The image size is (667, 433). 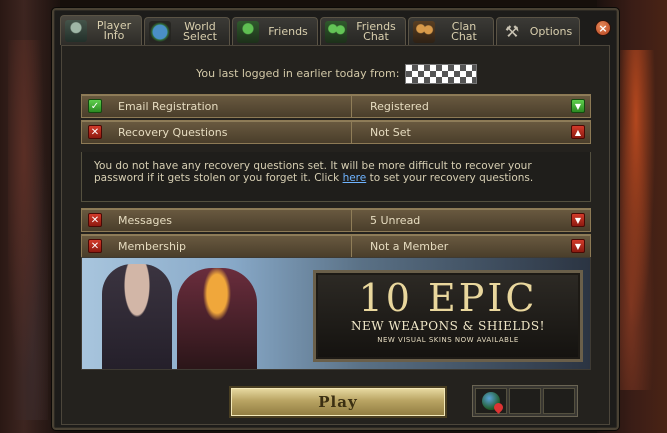 I want to click on tab-label: Clan Chat, so click(x=464, y=31).